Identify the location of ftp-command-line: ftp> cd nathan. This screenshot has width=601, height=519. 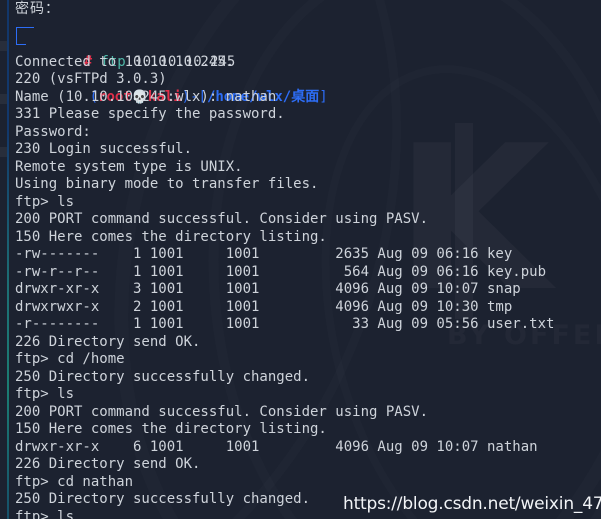
(300, 483).